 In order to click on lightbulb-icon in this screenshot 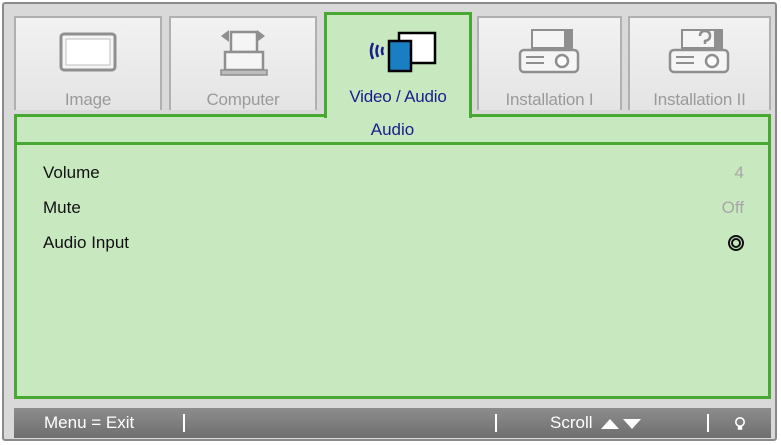, I will do `click(740, 423)`.